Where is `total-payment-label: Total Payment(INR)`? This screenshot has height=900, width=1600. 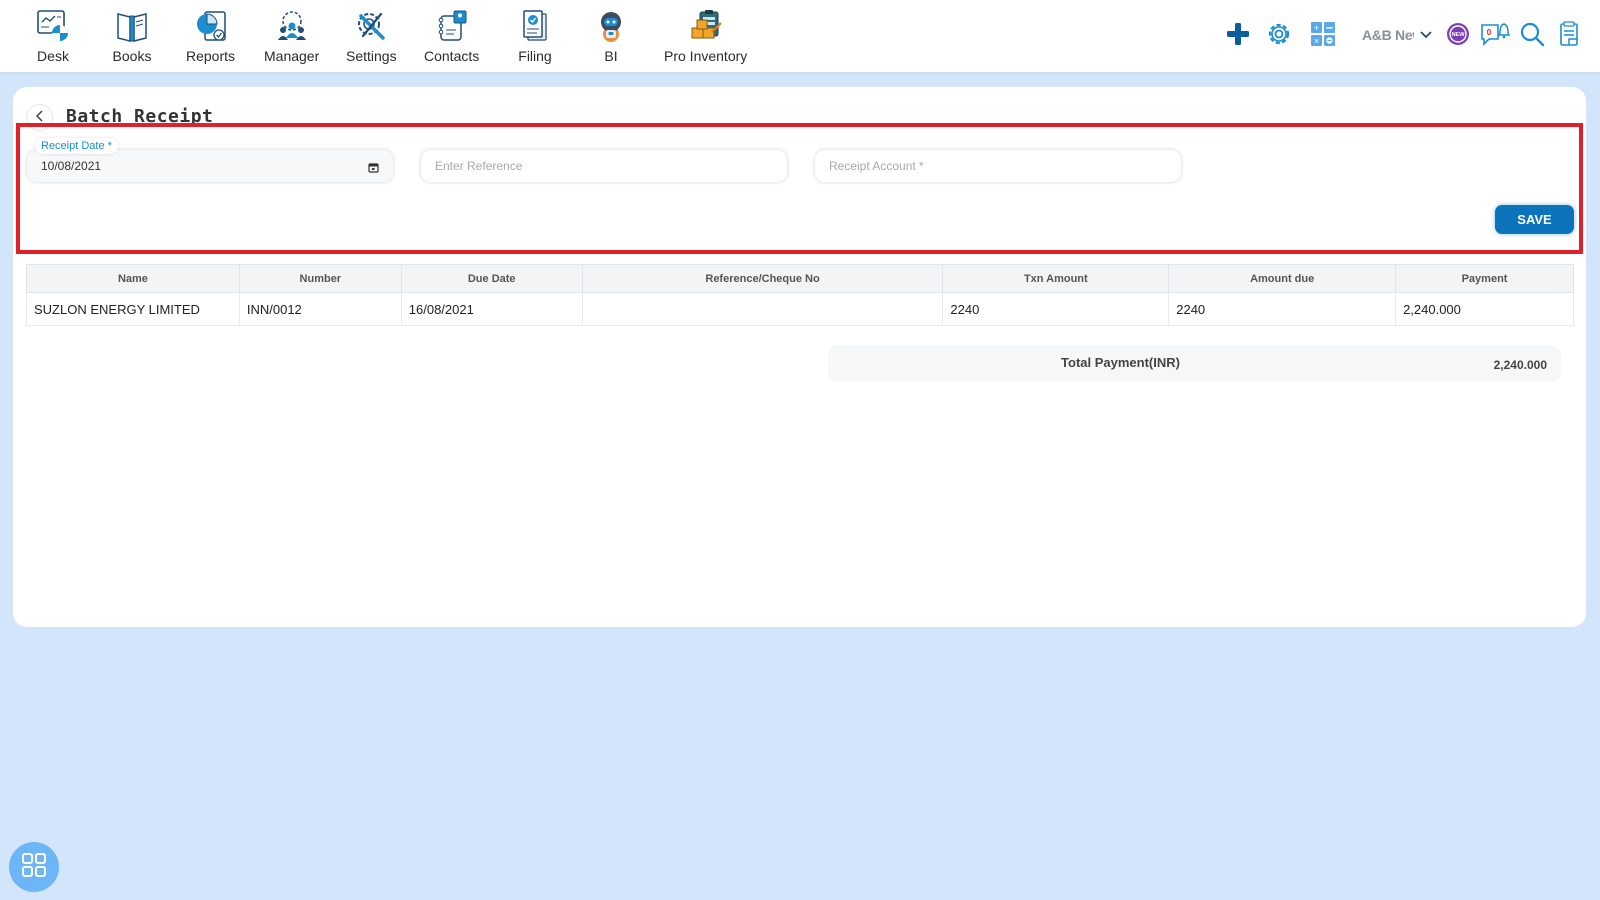 total-payment-label: Total Payment(INR) is located at coordinates (1120, 362).